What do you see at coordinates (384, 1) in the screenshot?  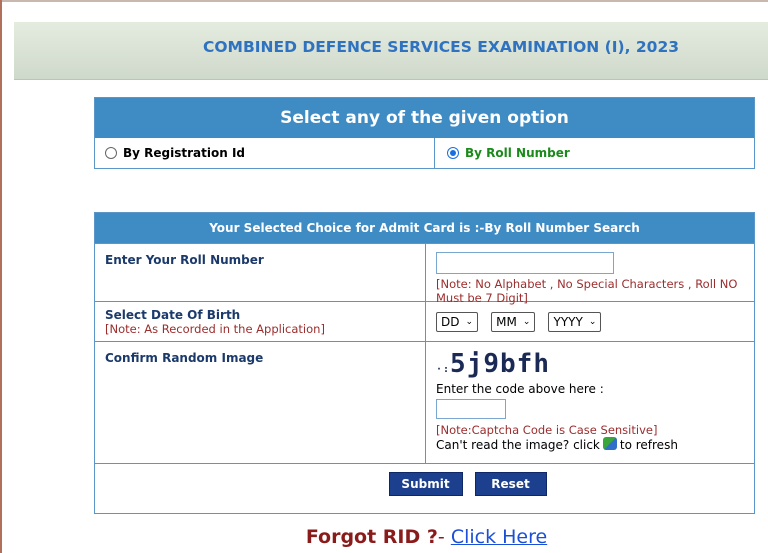 I see `page-top-border` at bounding box center [384, 1].